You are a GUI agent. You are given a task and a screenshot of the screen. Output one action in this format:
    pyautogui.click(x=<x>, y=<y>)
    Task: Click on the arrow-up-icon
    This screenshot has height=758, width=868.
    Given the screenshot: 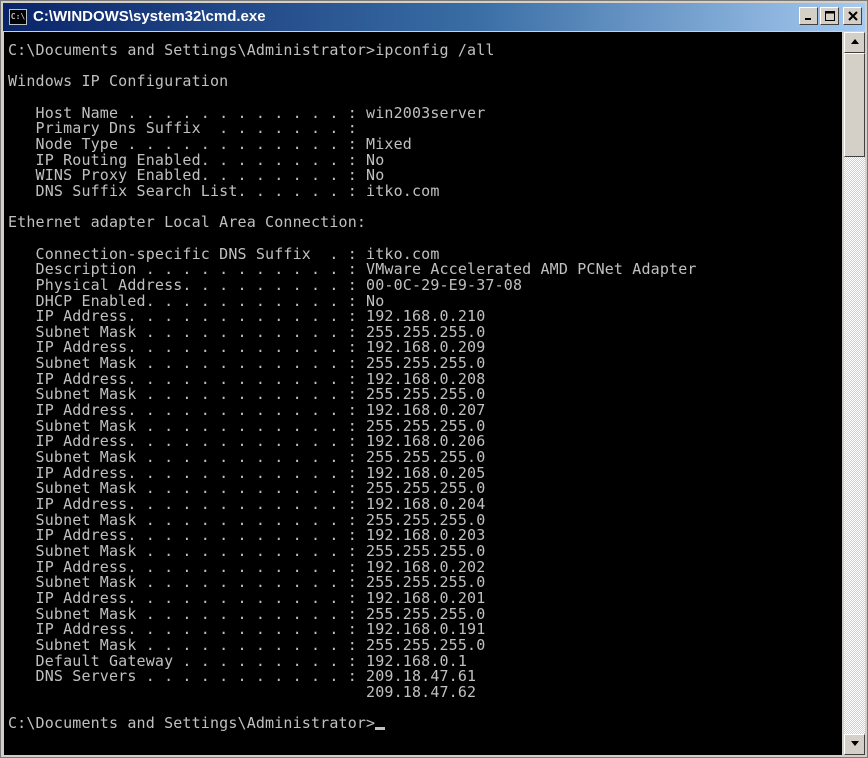 What is the action you would take?
    pyautogui.click(x=854, y=41)
    